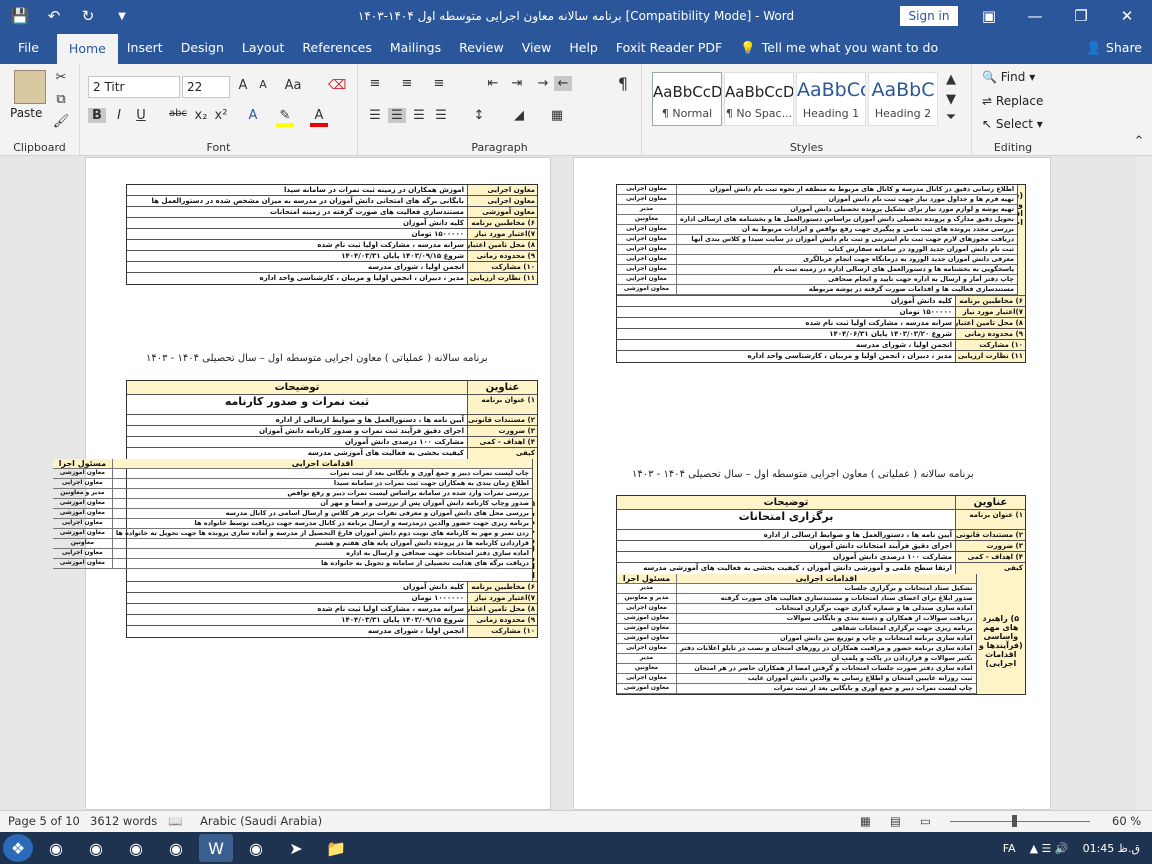 Image resolution: width=1152 pixels, height=864 pixels. What do you see at coordinates (88, 16) in the screenshot?
I see `redo-icon: ↻` at bounding box center [88, 16].